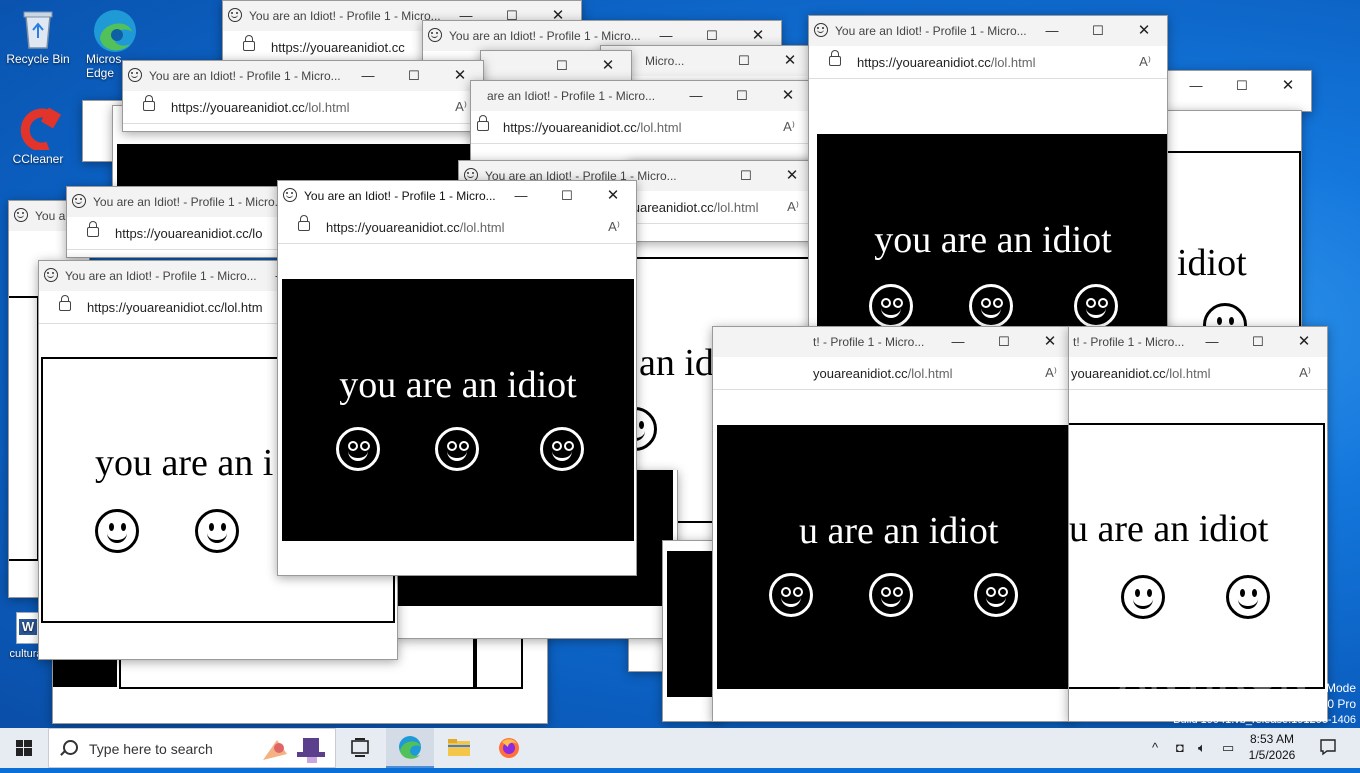 This screenshot has height=773, width=1360. Describe the element at coordinates (1202, 748) in the screenshot. I see `volume-icon: 🔈︎` at that location.